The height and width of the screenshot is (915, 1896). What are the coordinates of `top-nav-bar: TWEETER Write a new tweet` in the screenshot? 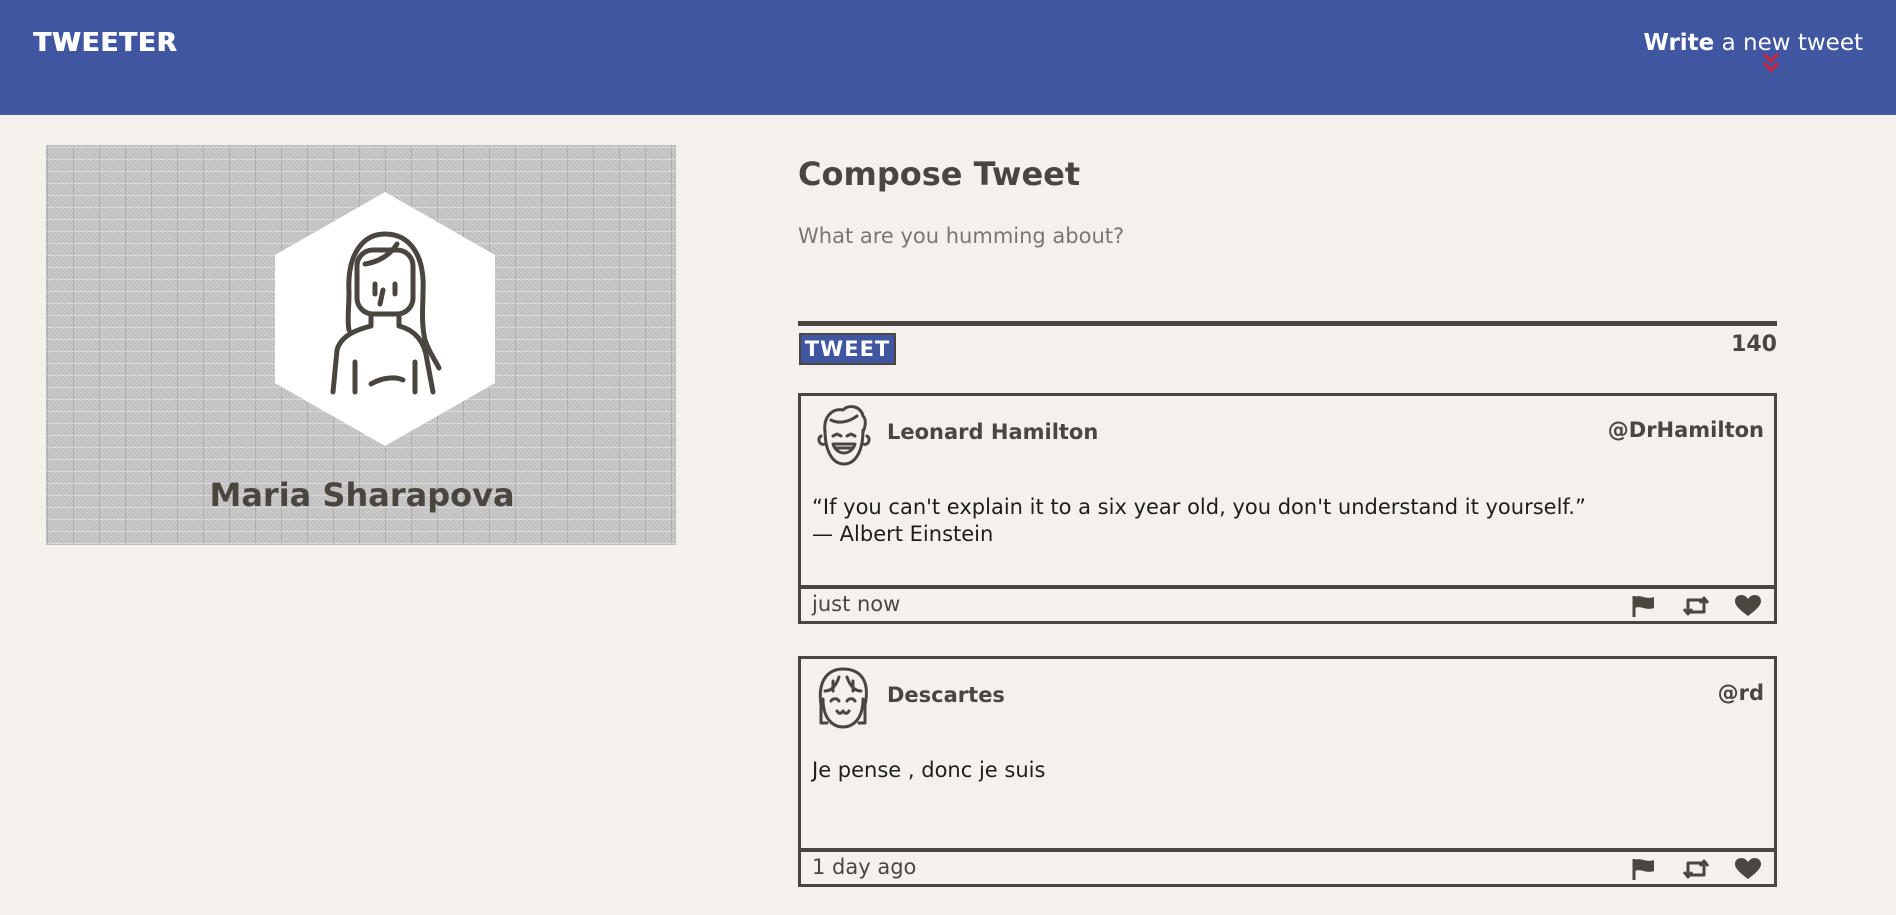 It's located at (948, 57).